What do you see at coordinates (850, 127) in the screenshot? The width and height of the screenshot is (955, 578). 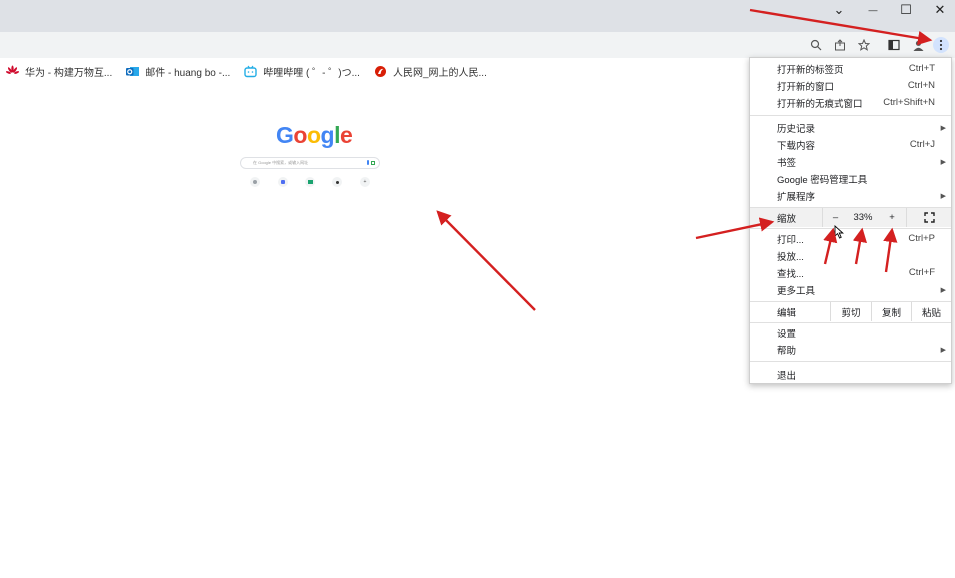 I see `menu-item-history: 历史记录 ▶` at bounding box center [850, 127].